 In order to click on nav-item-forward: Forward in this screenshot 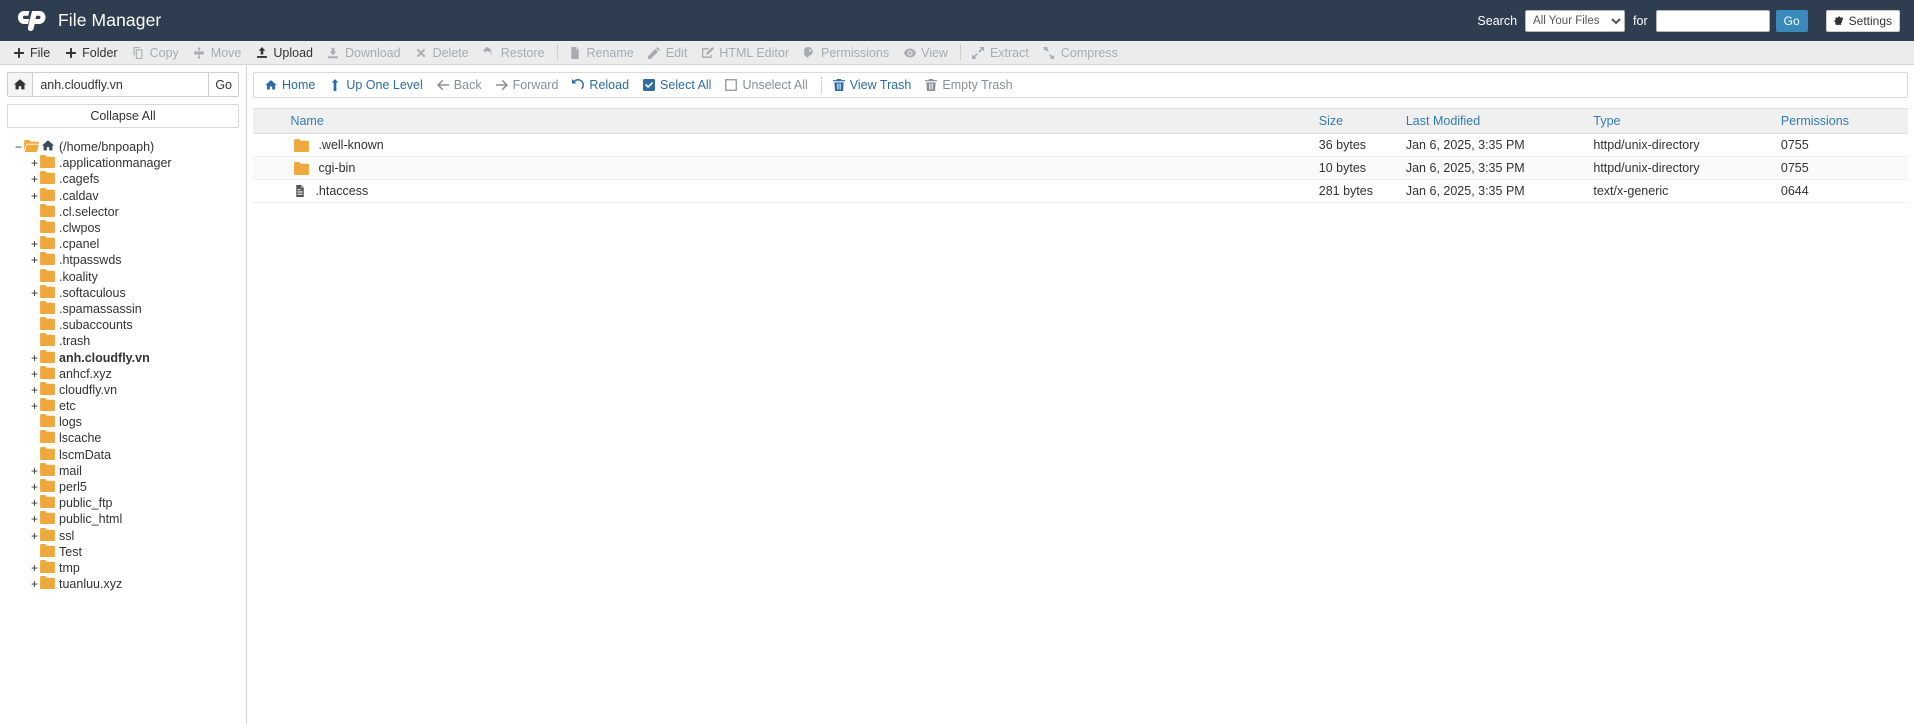, I will do `click(531, 85)`.